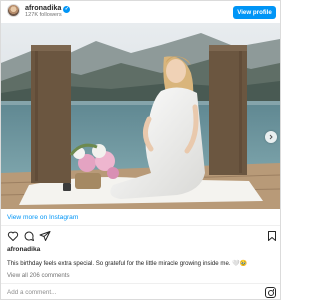 Image resolution: width=320 pixels, height=300 pixels. What do you see at coordinates (254, 12) in the screenshot?
I see `view-profile-button: View profile` at bounding box center [254, 12].